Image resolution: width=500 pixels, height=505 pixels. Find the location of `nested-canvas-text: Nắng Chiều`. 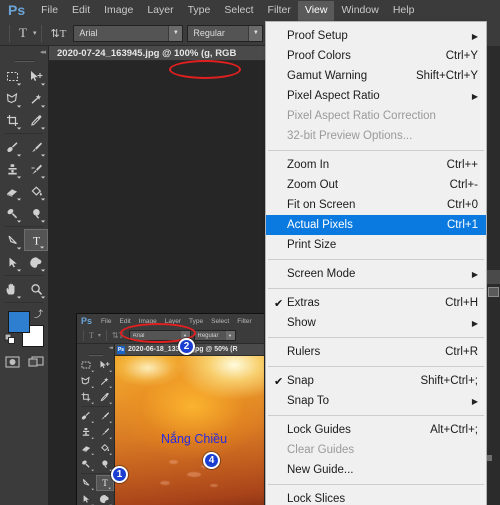

nested-canvas-text: Nắng Chiều is located at coordinates (194, 439).